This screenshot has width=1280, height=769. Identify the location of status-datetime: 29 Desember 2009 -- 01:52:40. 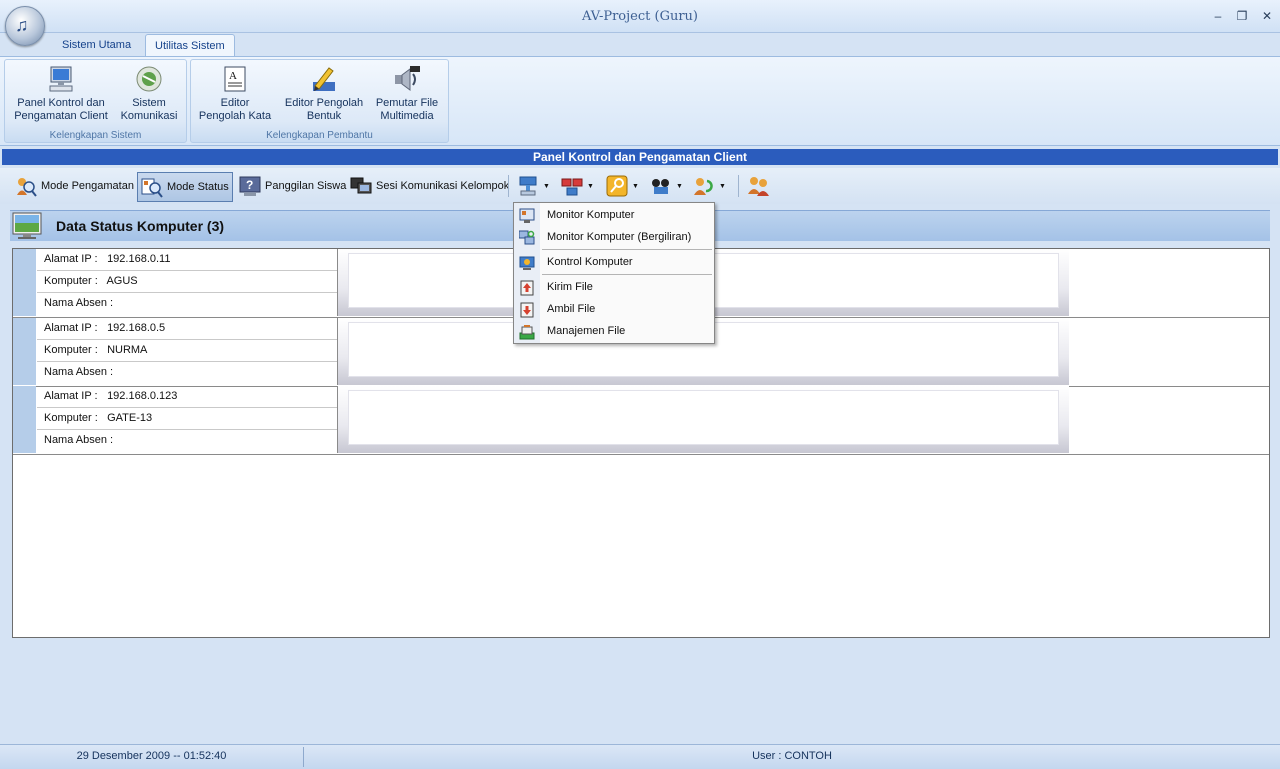
(151, 756).